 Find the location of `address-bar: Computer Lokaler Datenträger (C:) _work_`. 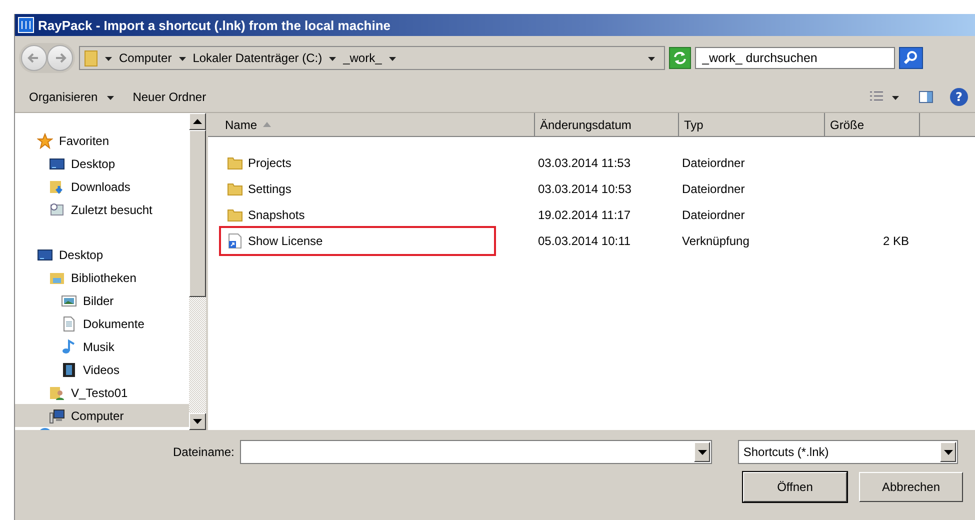

address-bar: Computer Lokaler Datenträger (C:) _work_ is located at coordinates (372, 58).